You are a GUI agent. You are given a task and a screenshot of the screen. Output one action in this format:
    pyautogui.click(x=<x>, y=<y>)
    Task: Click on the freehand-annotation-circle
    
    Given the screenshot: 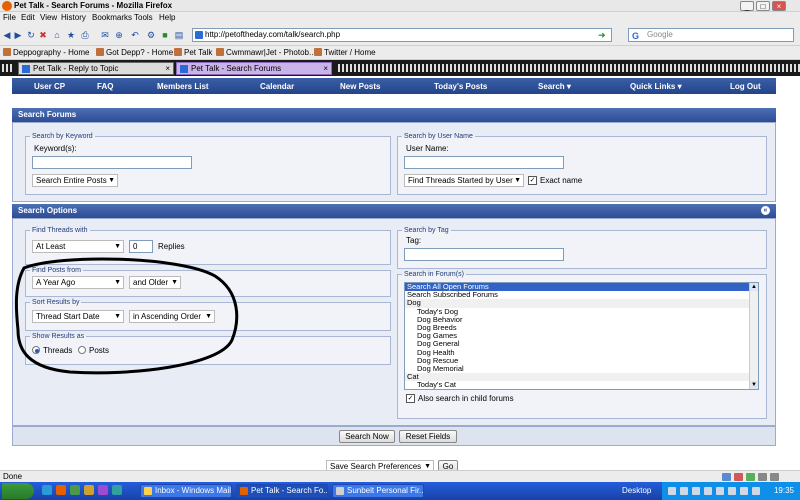 What is the action you would take?
    pyautogui.click(x=126, y=316)
    